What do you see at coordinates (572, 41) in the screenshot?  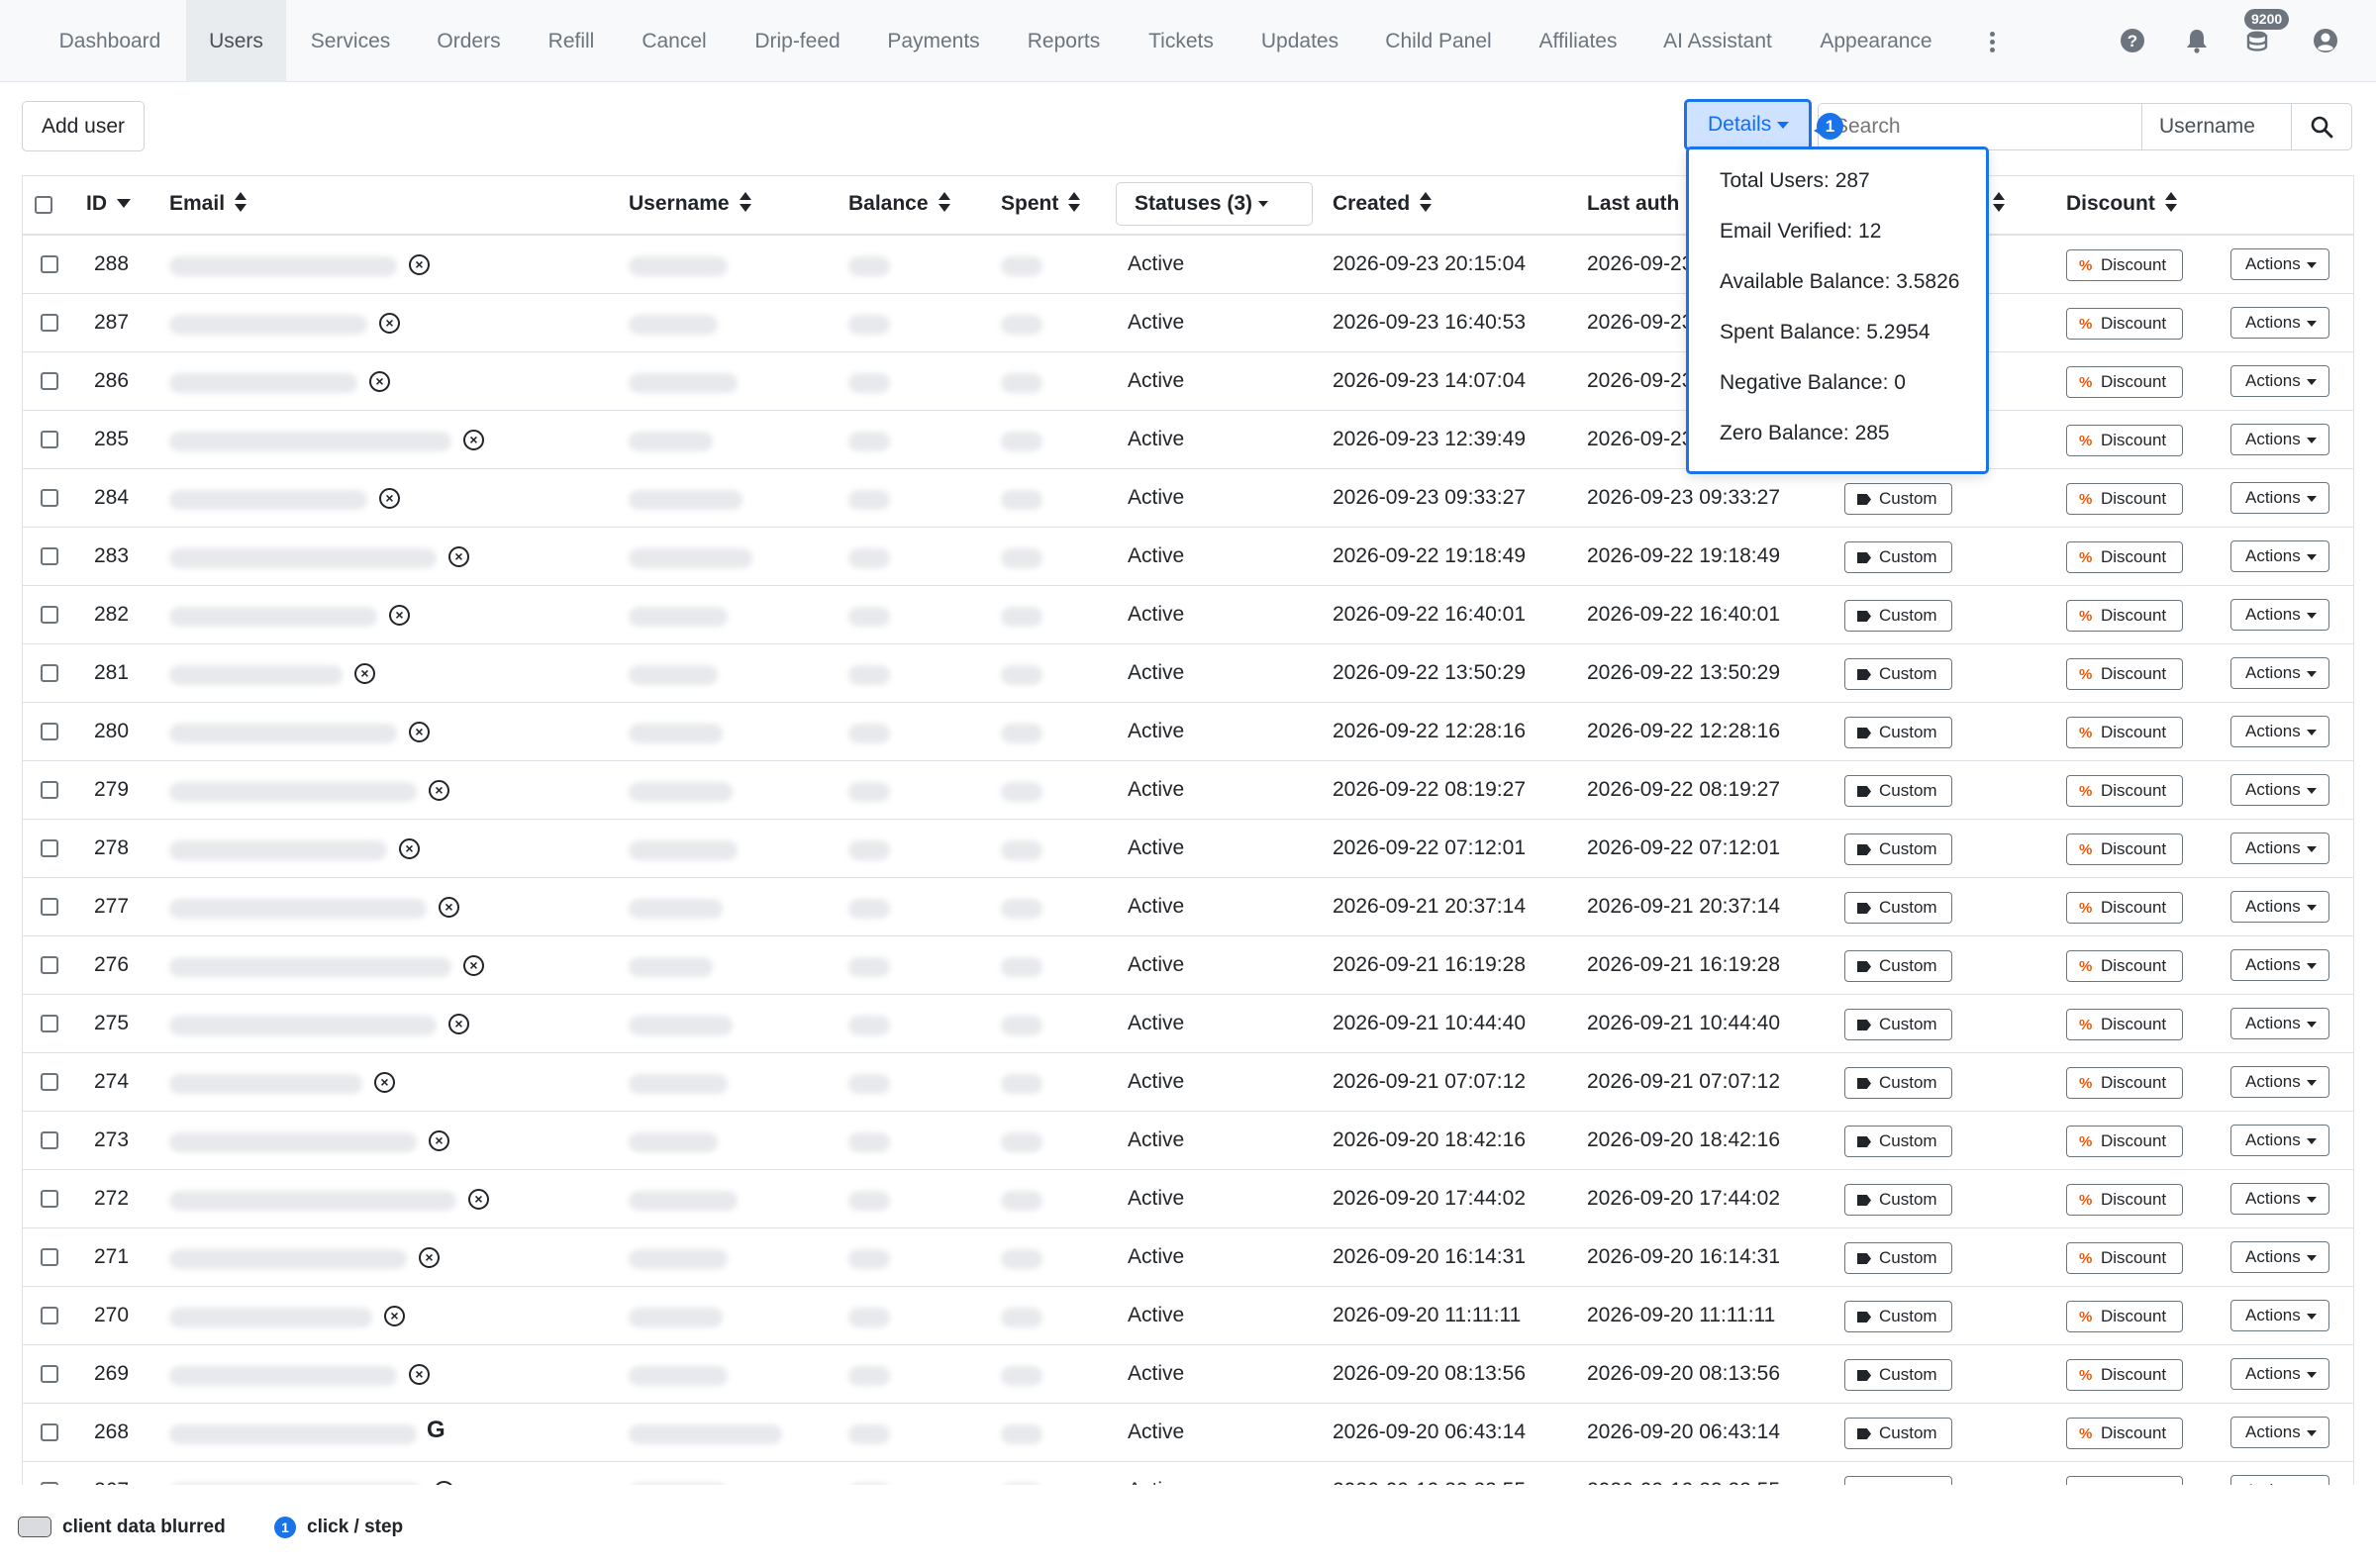 I see `nav-refill: Refill` at bounding box center [572, 41].